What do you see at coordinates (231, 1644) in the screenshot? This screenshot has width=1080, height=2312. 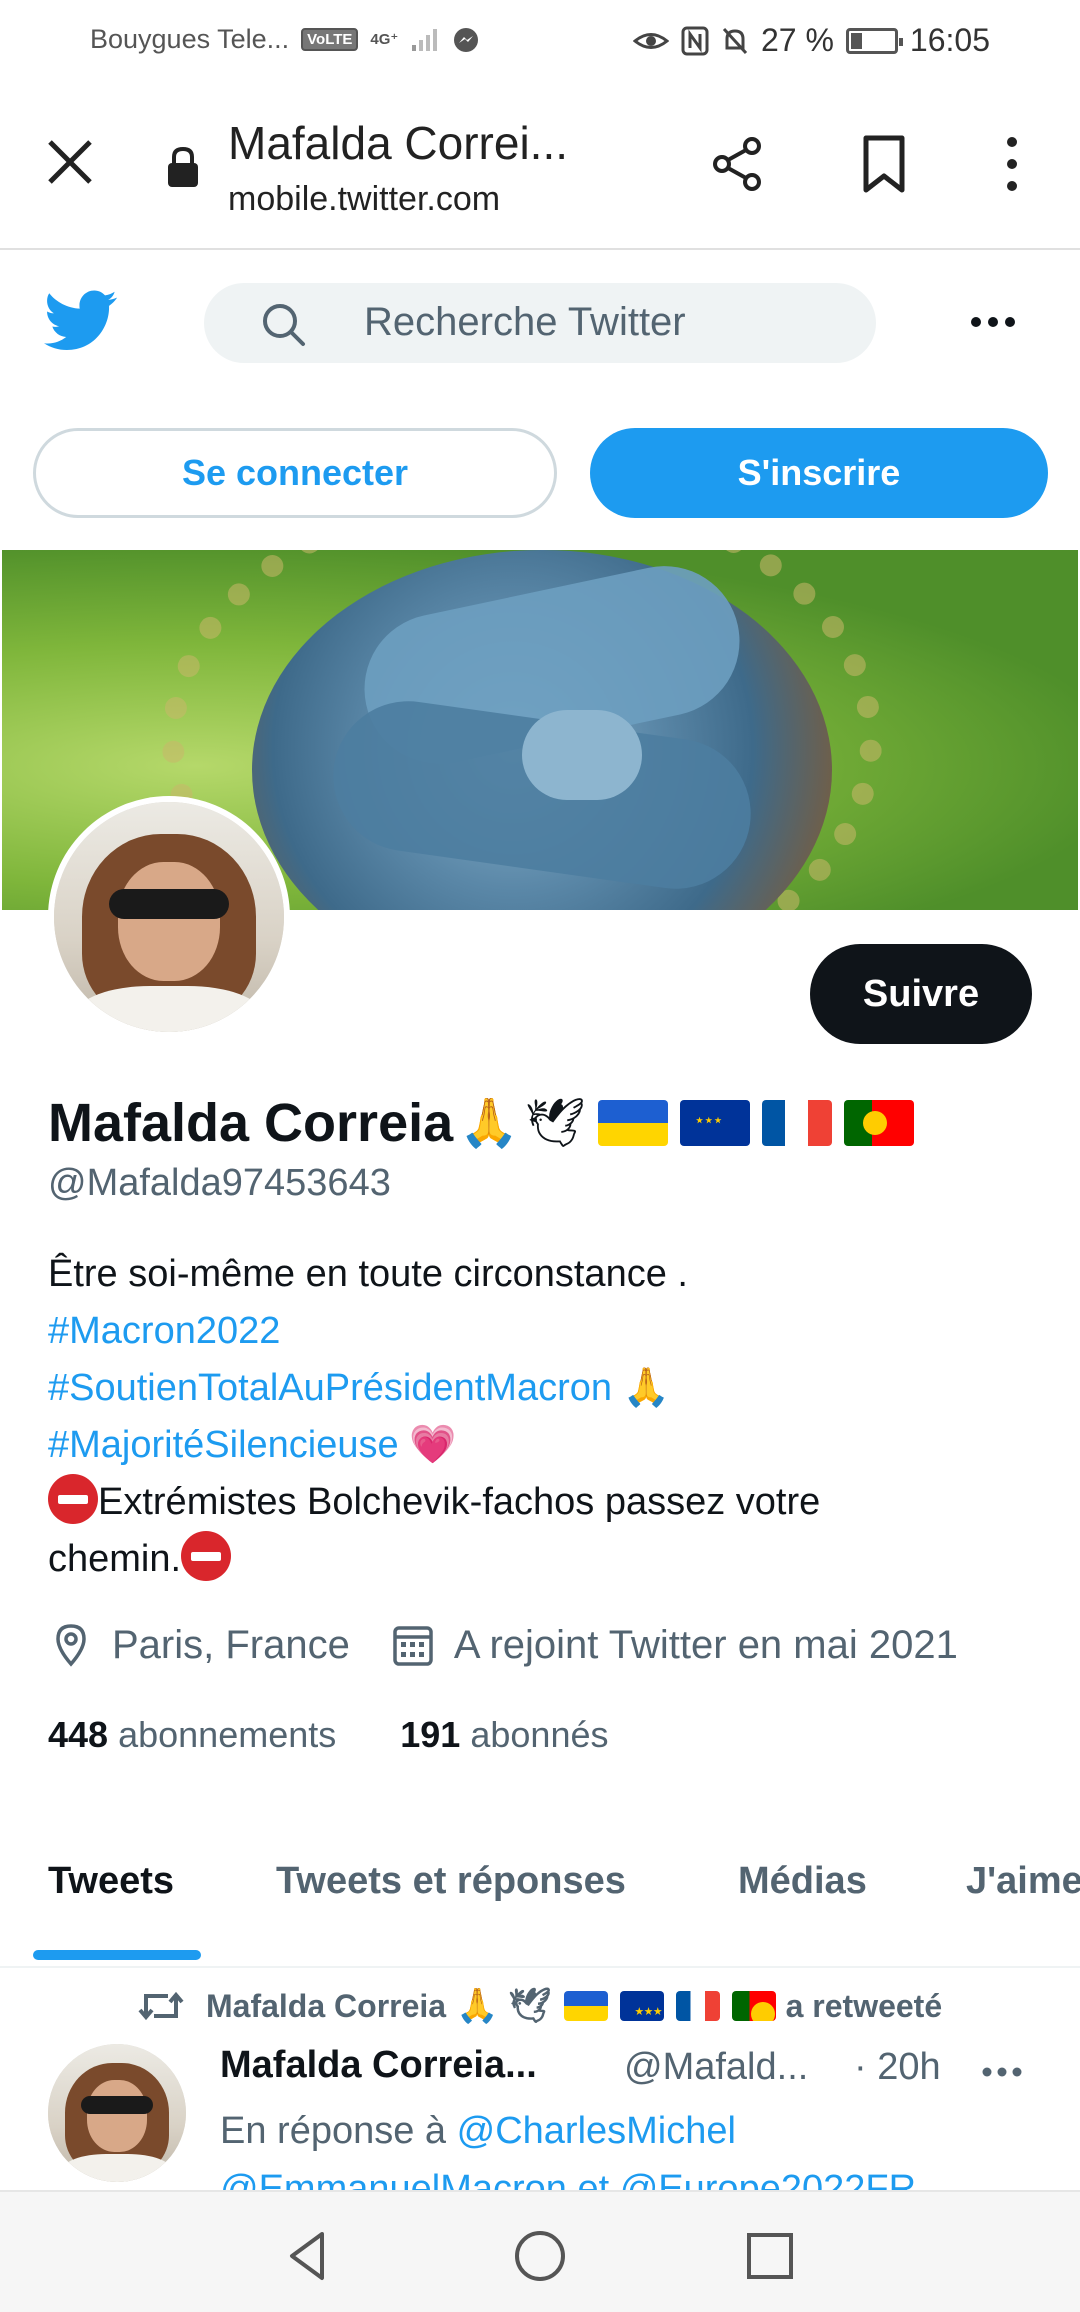 I see `profile-location: Paris, France` at bounding box center [231, 1644].